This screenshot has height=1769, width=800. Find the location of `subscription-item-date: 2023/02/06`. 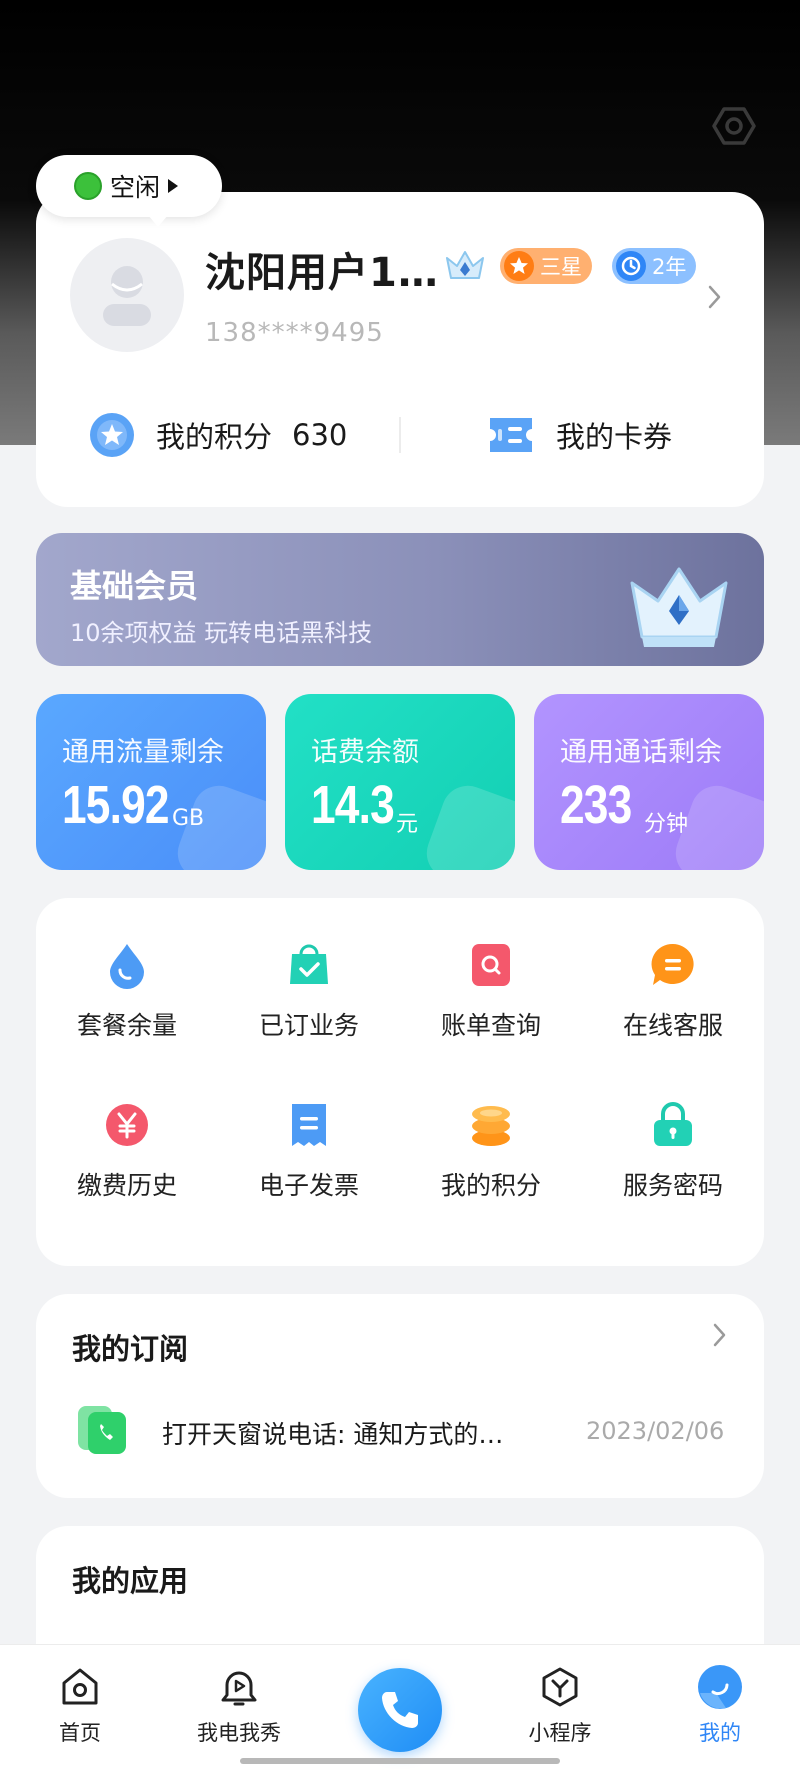

subscription-item-date: 2023/02/06 is located at coordinates (655, 1431).